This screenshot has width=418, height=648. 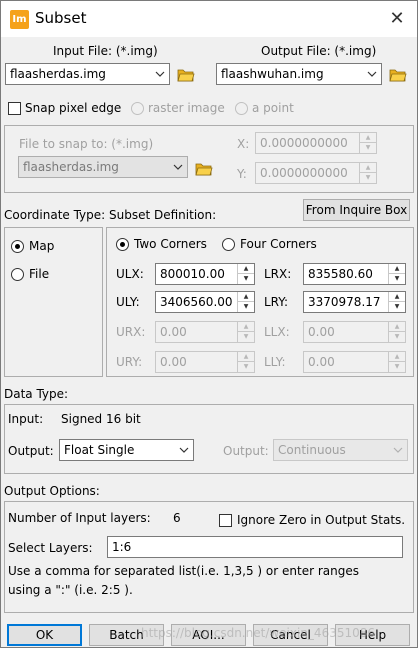 What do you see at coordinates (130, 274) in the screenshot?
I see `ulx-label: ULX:` at bounding box center [130, 274].